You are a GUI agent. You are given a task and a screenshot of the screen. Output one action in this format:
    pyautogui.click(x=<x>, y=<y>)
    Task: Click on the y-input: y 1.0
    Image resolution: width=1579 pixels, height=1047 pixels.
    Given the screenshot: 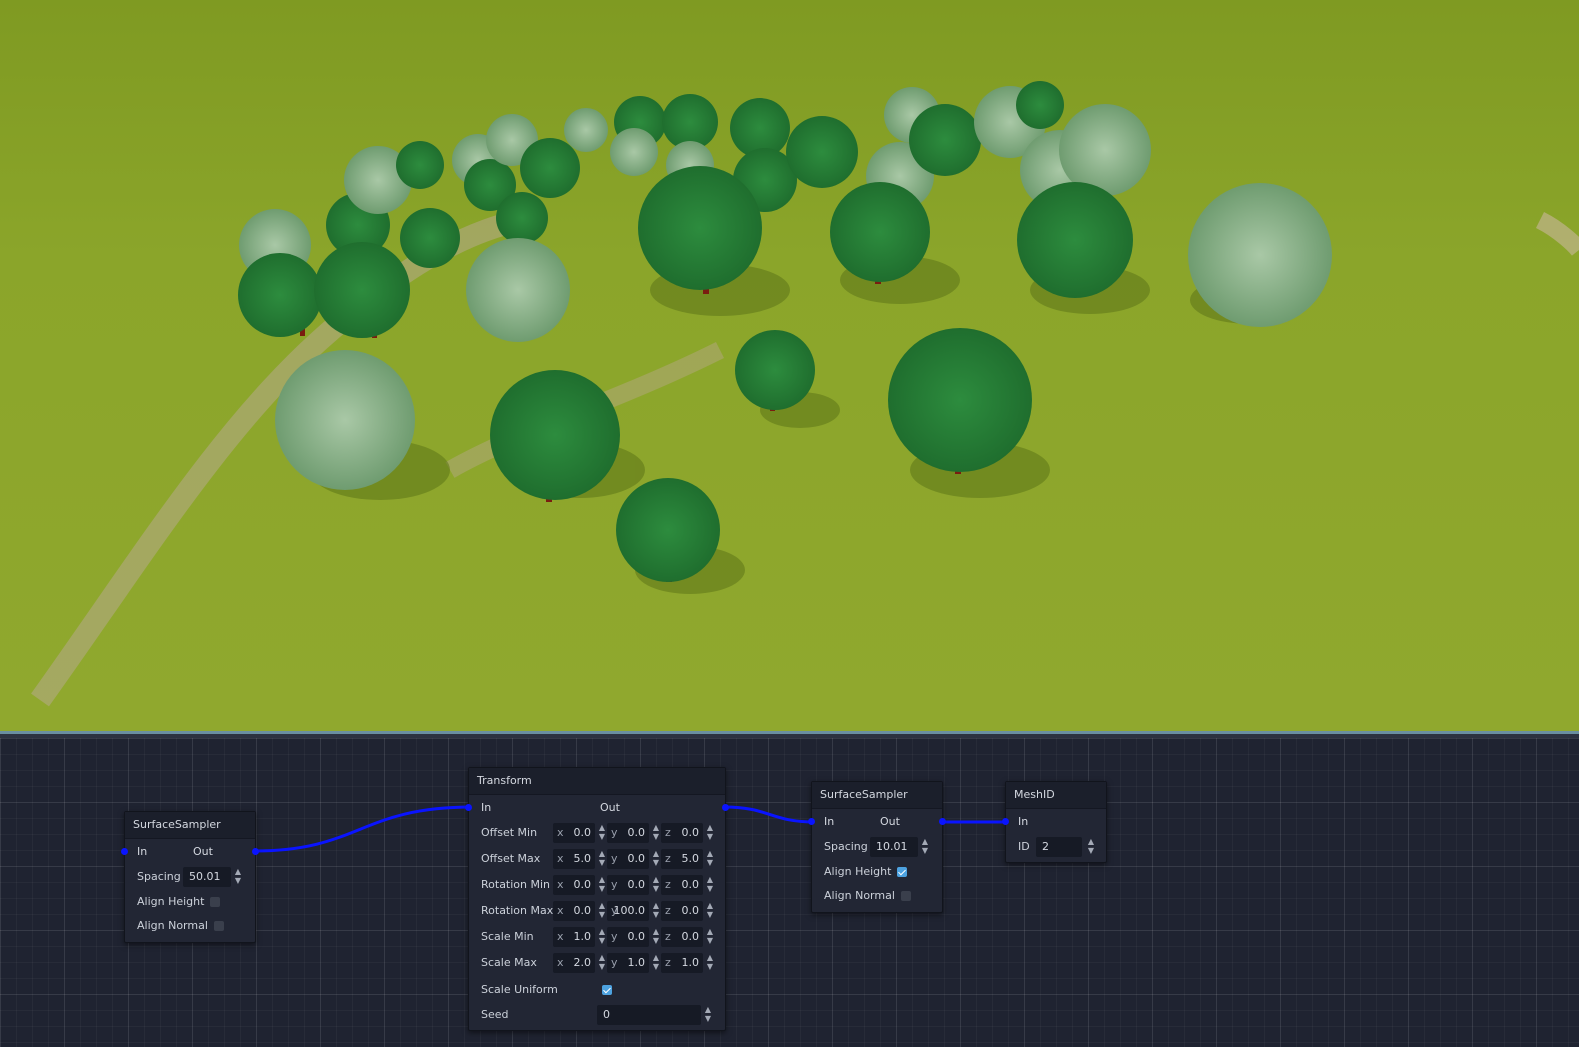 What is the action you would take?
    pyautogui.click(x=628, y=963)
    